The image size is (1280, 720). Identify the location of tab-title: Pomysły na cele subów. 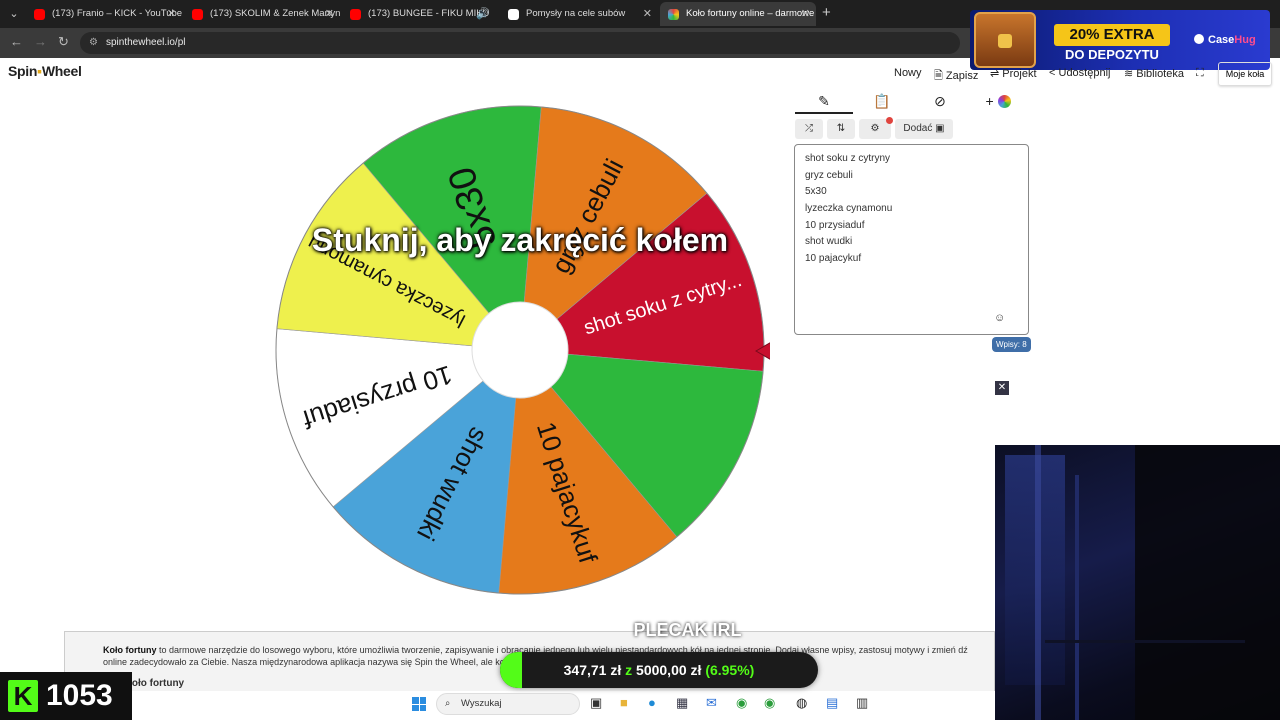
(576, 13).